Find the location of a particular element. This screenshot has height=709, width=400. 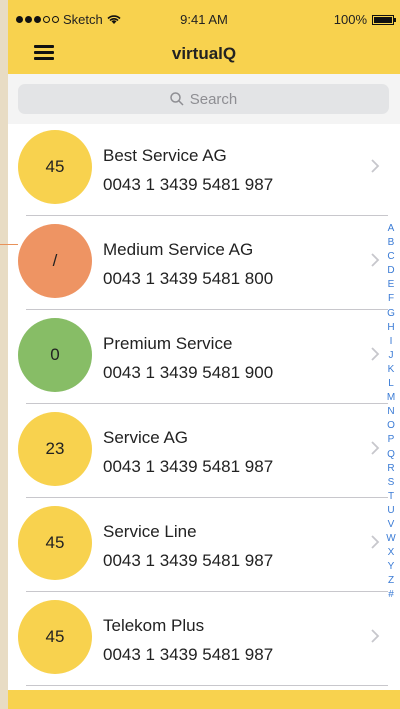

service-phone: 0043 1 3439 5481 900 is located at coordinates (188, 372).